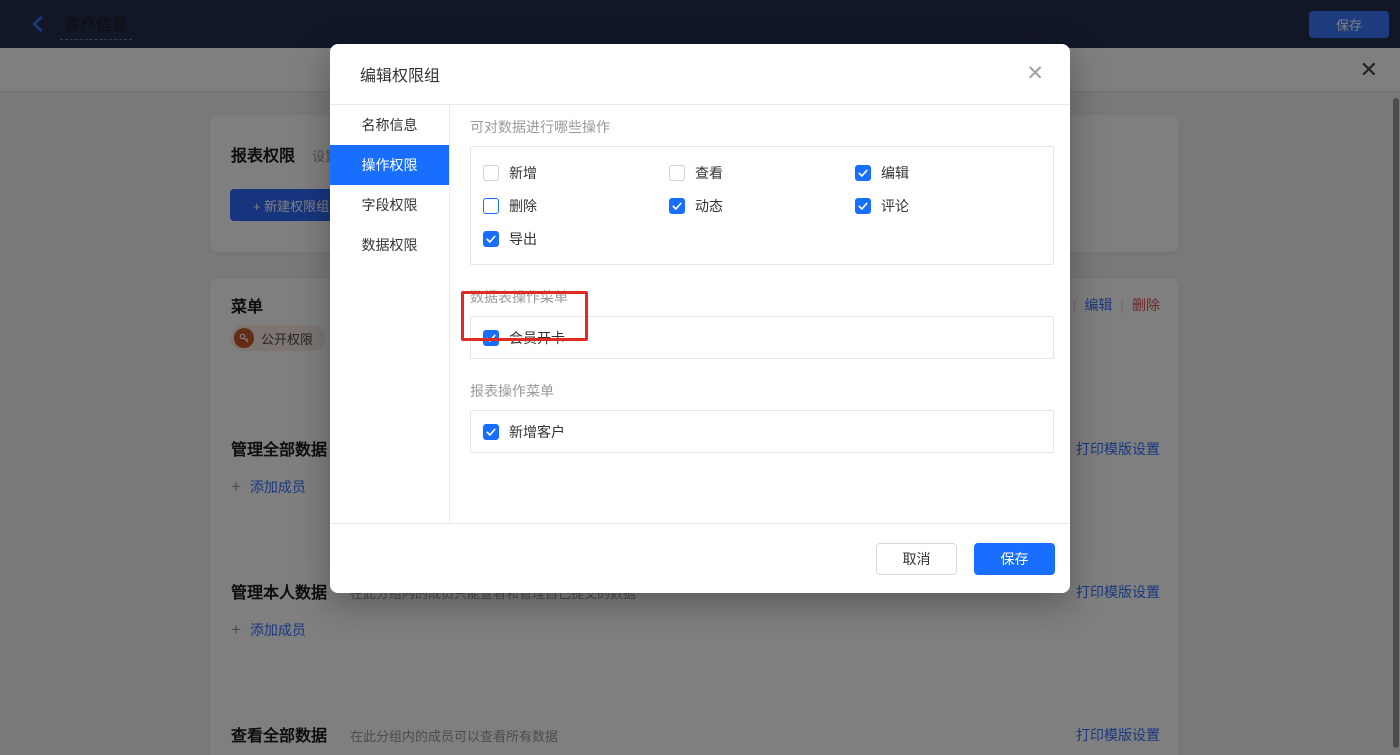 The image size is (1400, 755). Describe the element at coordinates (762, 173) in the screenshot. I see `checkbox-view: 查看` at that location.